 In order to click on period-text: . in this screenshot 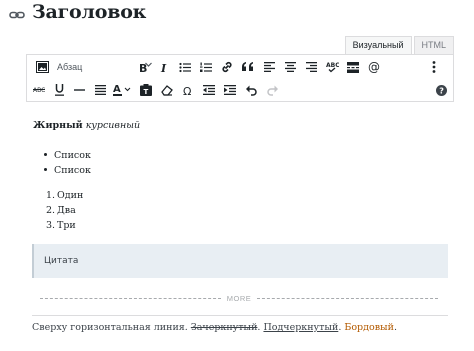, I will do `click(395, 327)`.